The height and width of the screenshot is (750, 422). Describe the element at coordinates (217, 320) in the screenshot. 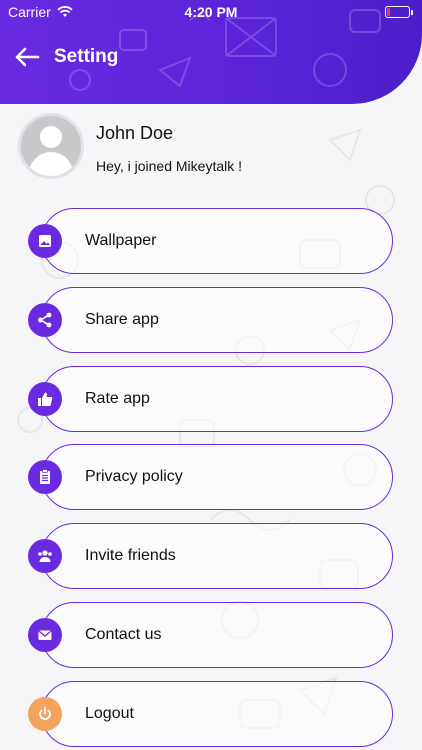

I see `menu-item-share-app: Share app` at that location.